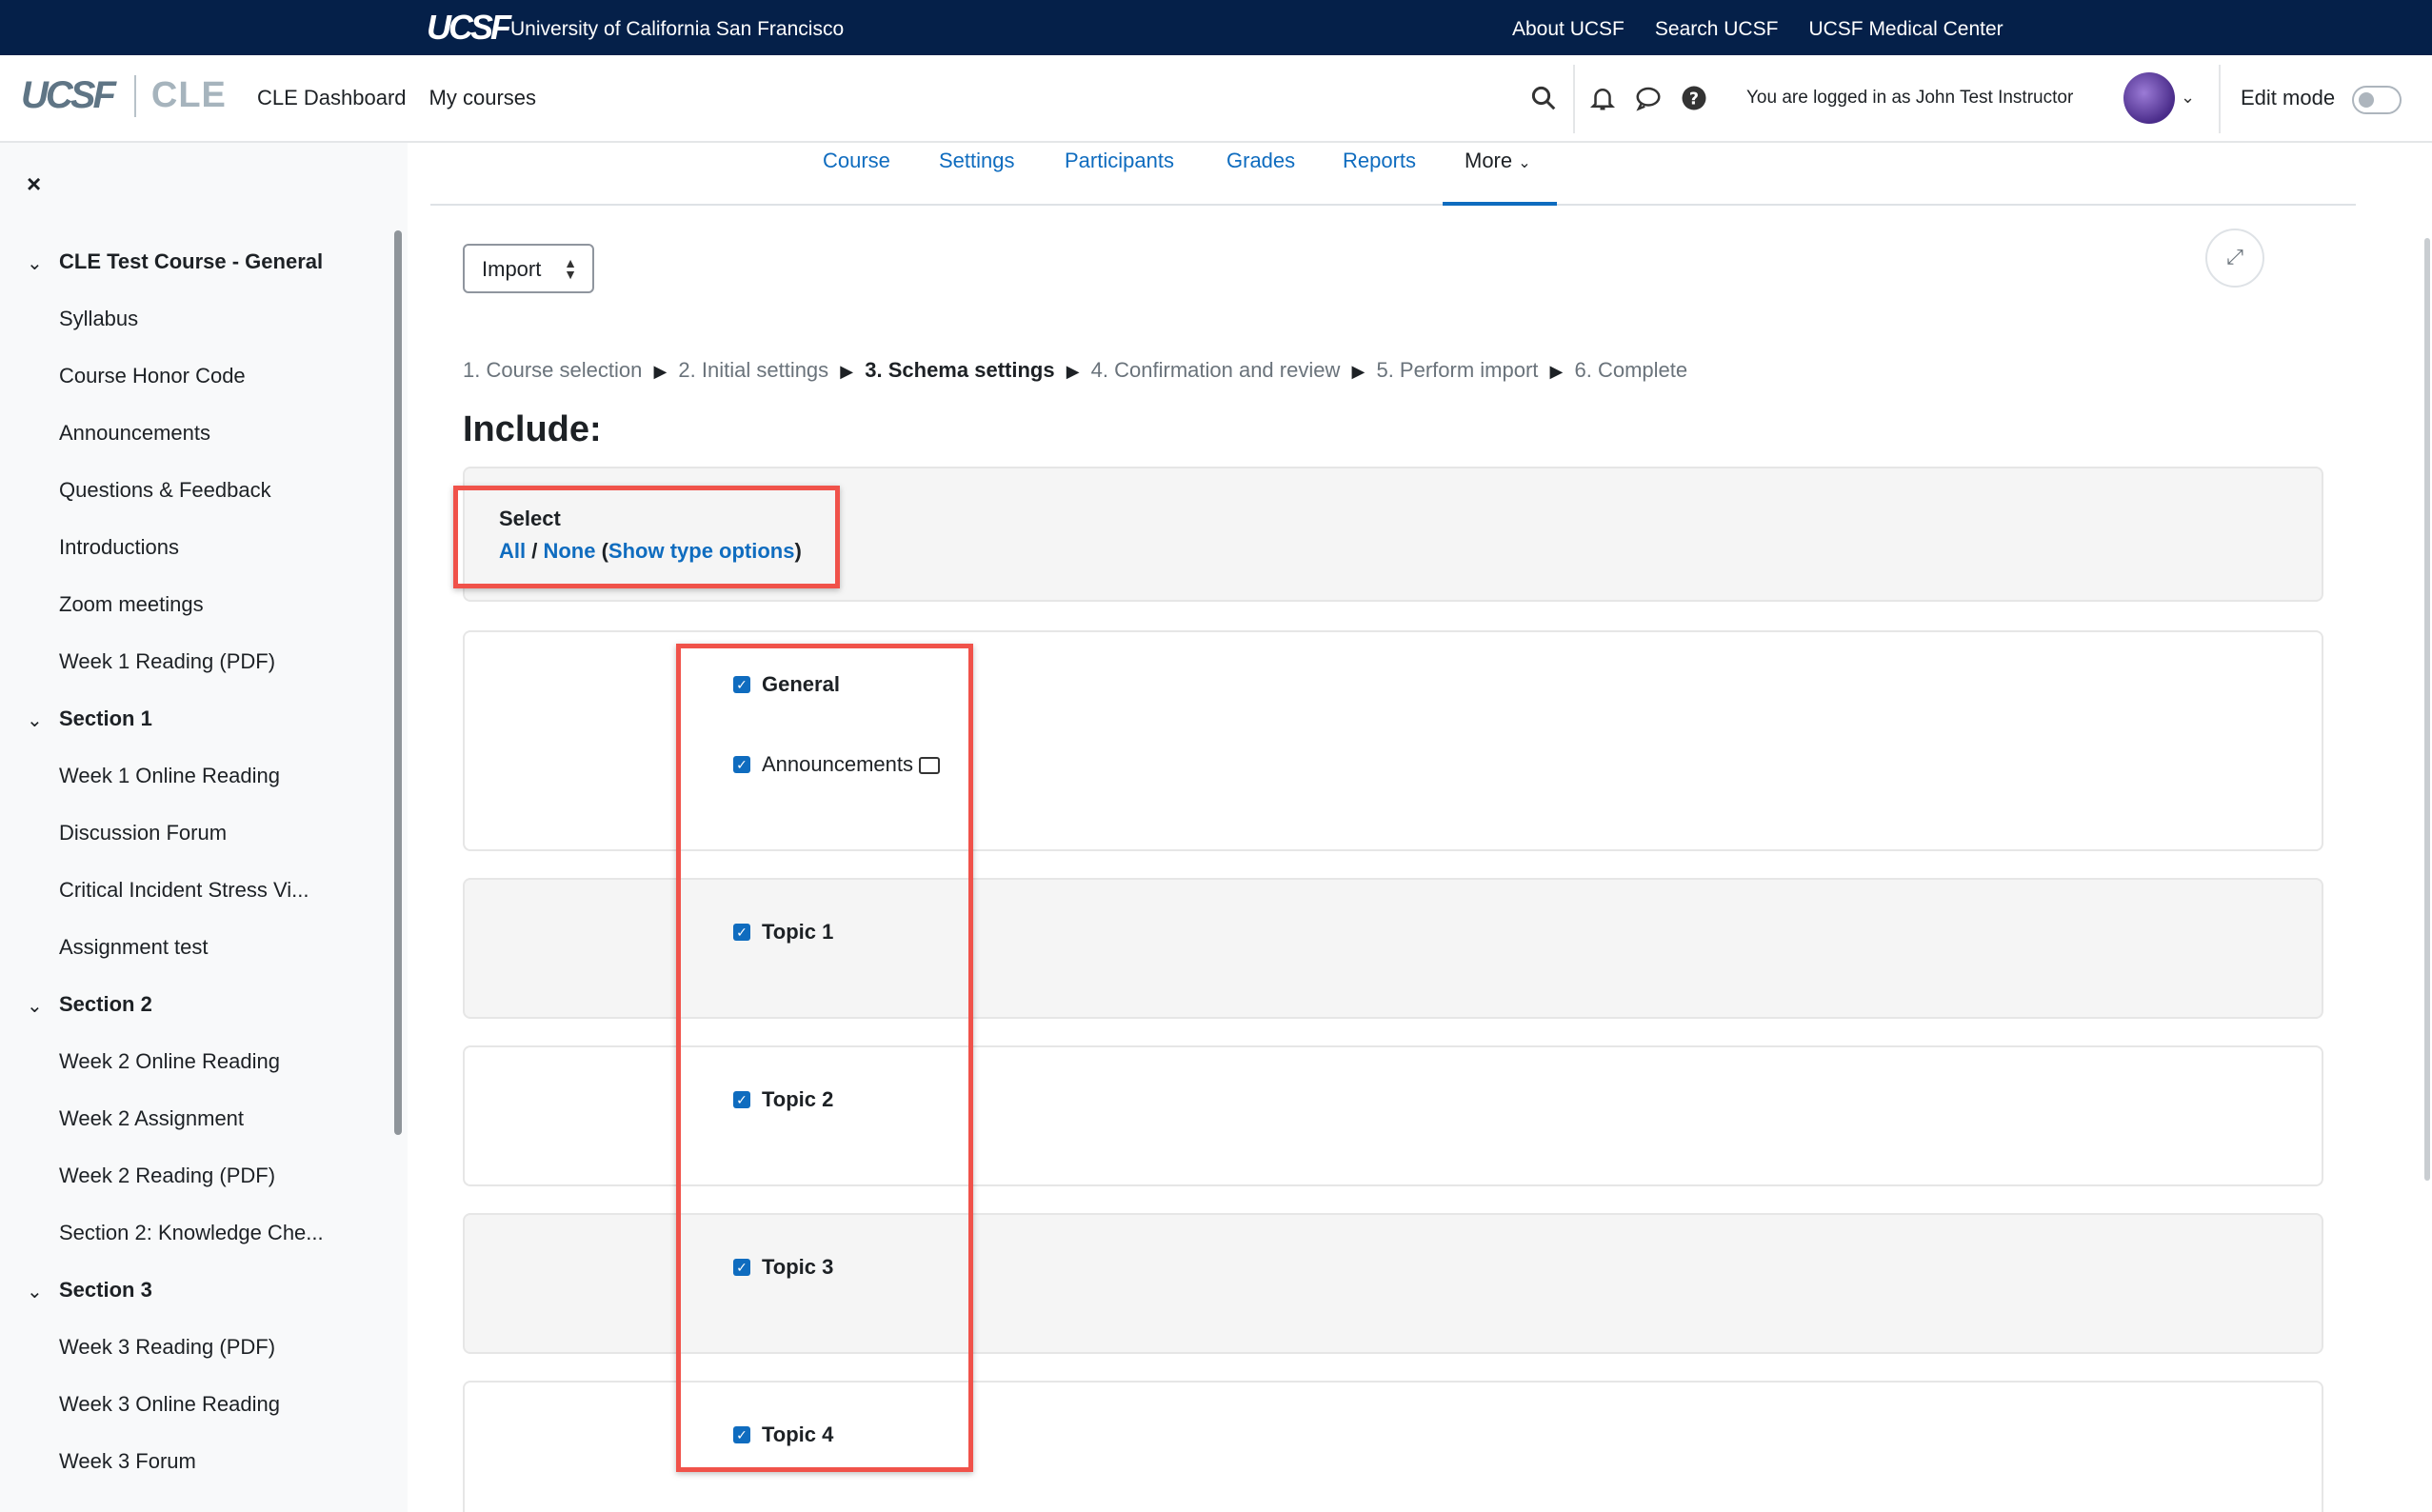 This screenshot has height=1512, width=2432. Describe the element at coordinates (1215, 370) in the screenshot. I see `step-confirmation: 4. Confirmation and review` at that location.